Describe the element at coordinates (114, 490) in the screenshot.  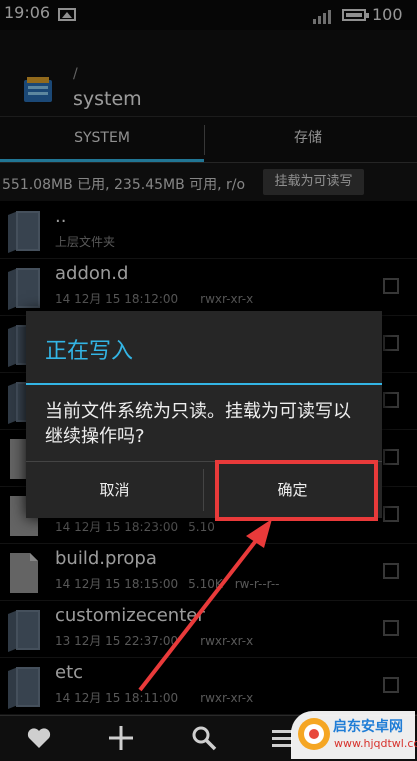
I see `cancel-button: 取消` at that location.